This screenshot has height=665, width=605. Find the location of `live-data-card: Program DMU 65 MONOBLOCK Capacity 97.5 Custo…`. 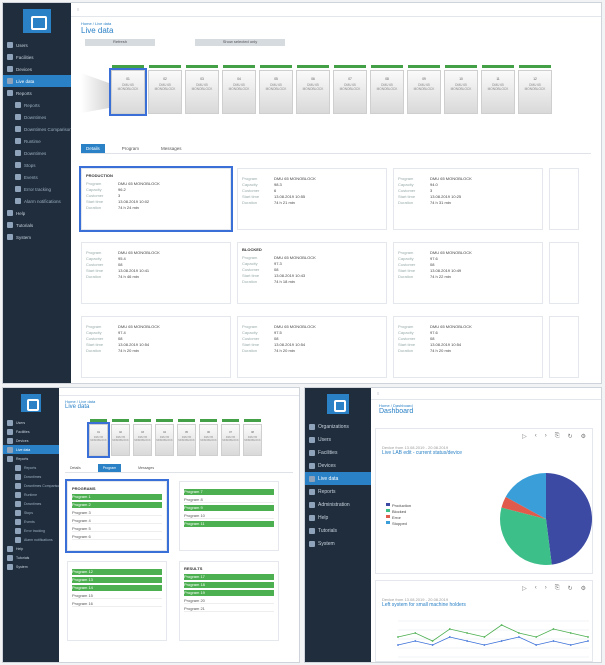

live-data-card: Program DMU 65 MONOBLOCK Capacity 97.5 Custo… is located at coordinates (312, 347).